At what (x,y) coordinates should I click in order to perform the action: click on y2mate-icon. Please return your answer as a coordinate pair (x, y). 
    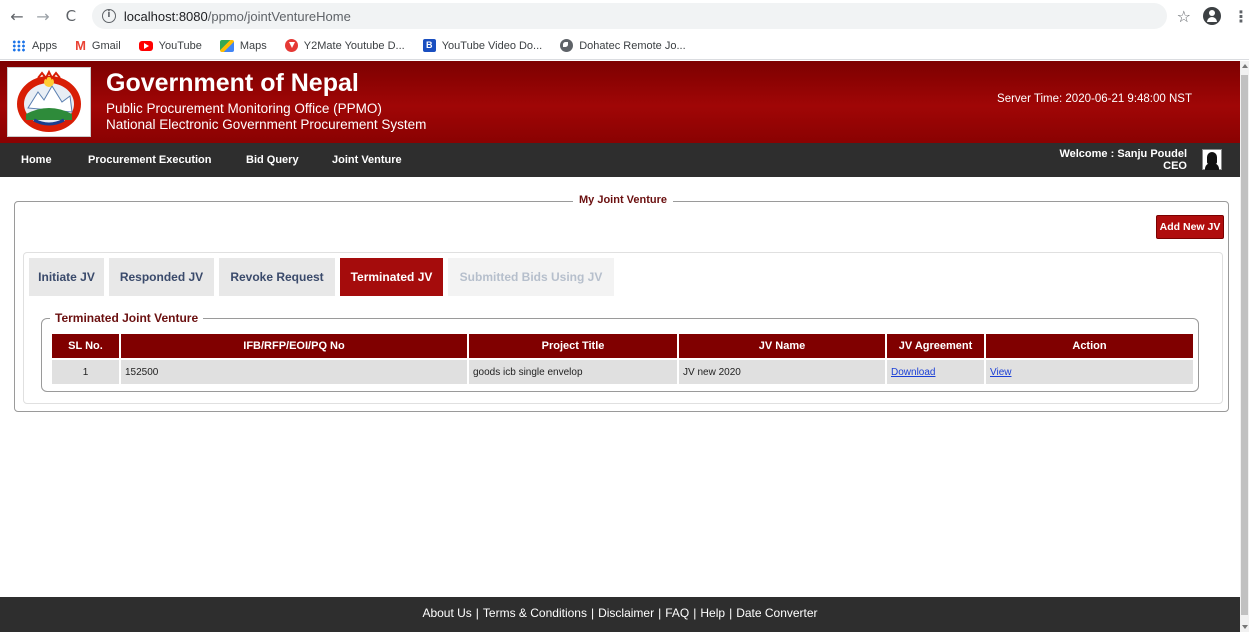
    Looking at the image, I should click on (291, 45).